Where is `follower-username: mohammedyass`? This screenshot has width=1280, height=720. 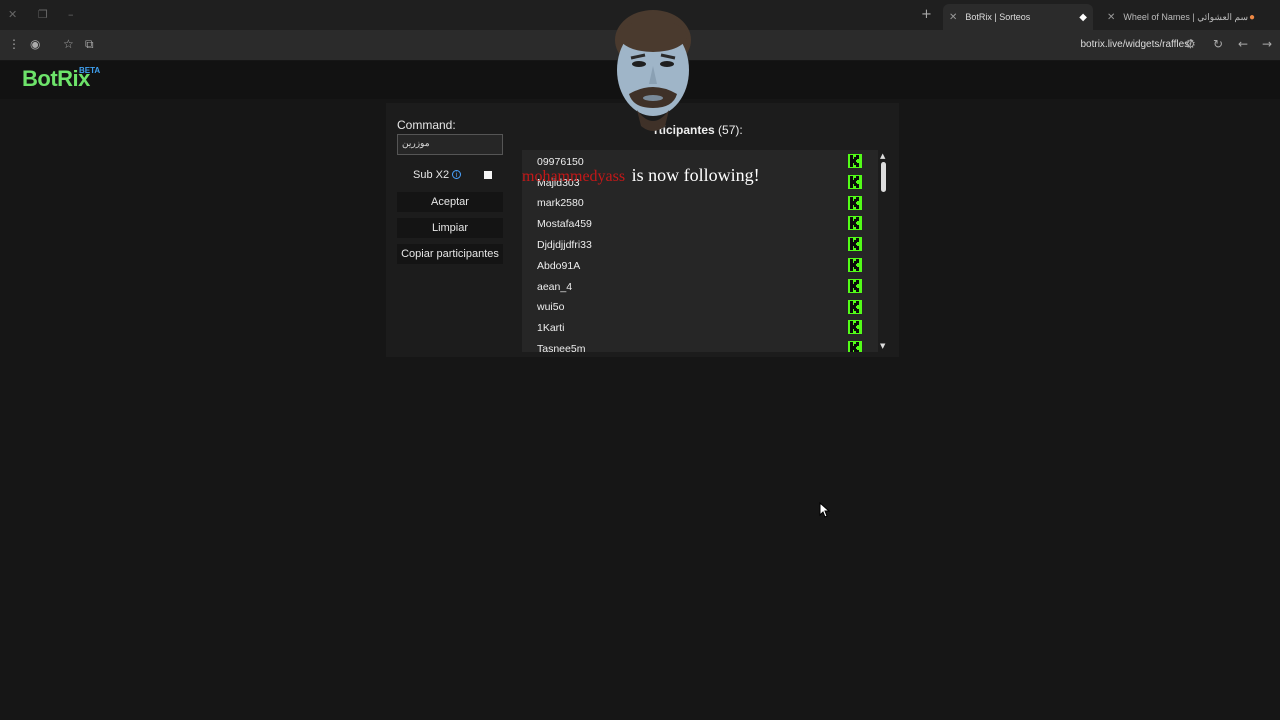 follower-username: mohammedyass is located at coordinates (574, 176).